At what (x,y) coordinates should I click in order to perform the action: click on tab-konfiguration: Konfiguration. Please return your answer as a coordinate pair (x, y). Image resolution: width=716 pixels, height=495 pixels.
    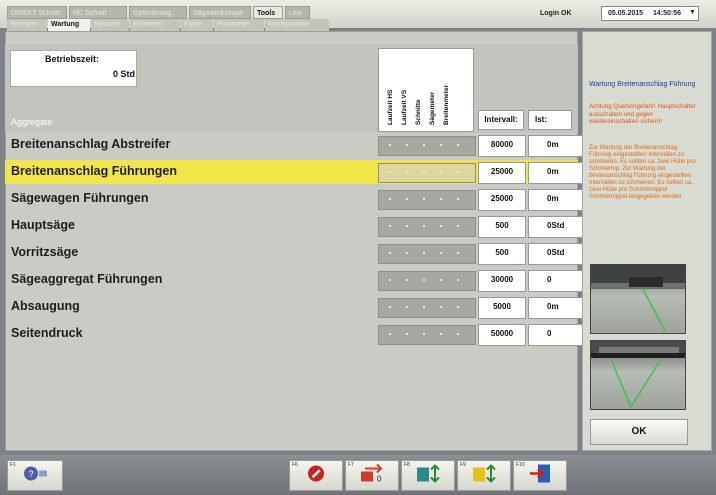
    Looking at the image, I should click on (297, 25).